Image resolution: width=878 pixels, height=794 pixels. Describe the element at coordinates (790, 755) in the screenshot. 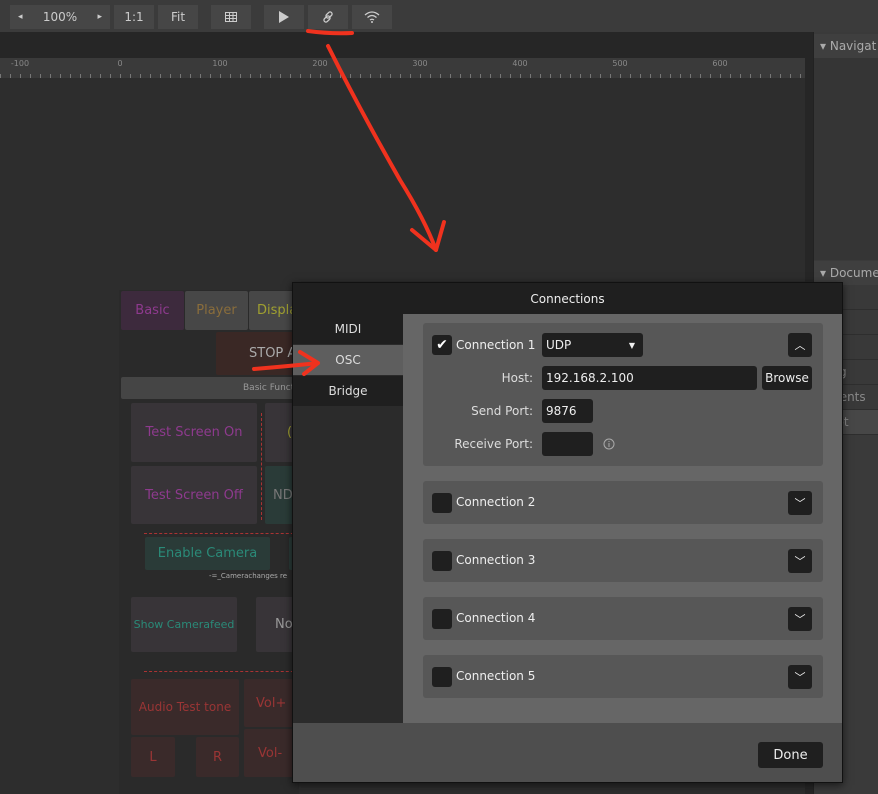

I see `done-button: Done` at that location.